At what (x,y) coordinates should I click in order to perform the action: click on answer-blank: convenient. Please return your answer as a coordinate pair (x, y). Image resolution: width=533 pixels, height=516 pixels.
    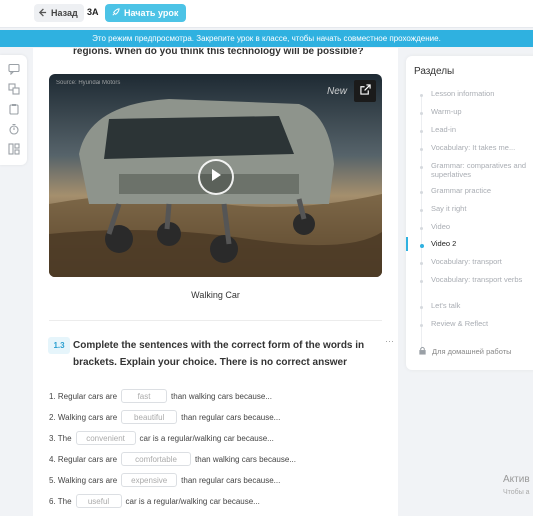
    Looking at the image, I should click on (105, 438).